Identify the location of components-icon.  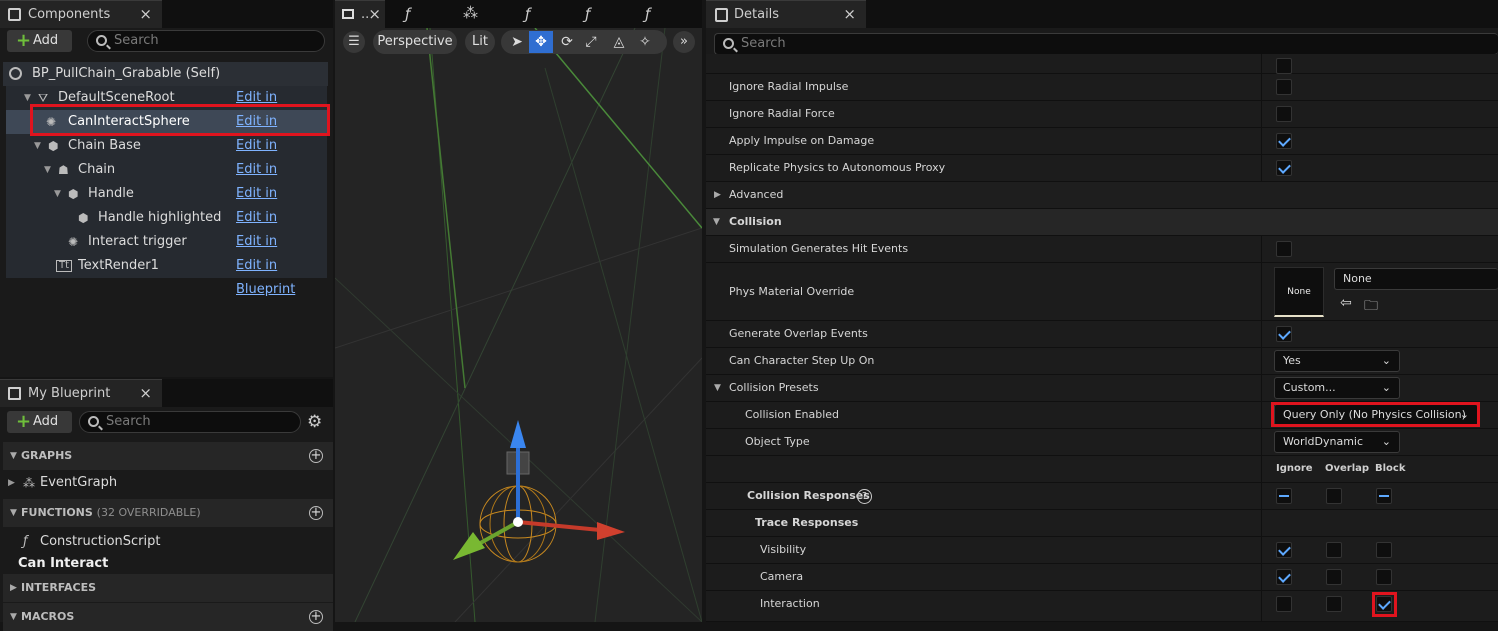
(14, 14).